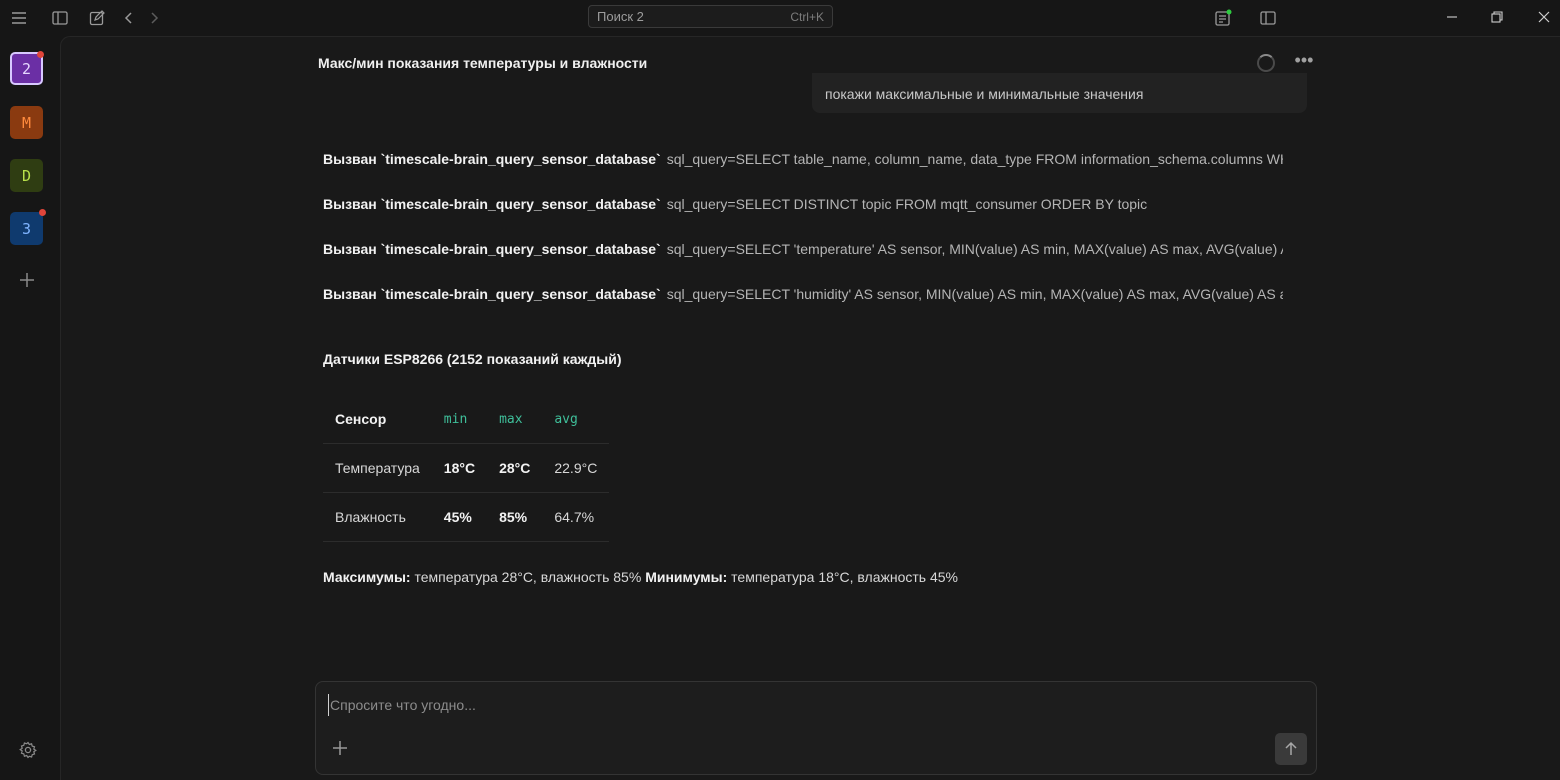 The height and width of the screenshot is (780, 1560). What do you see at coordinates (807, 16) in the screenshot?
I see `search-shortcut: Ctrl+K` at bounding box center [807, 16].